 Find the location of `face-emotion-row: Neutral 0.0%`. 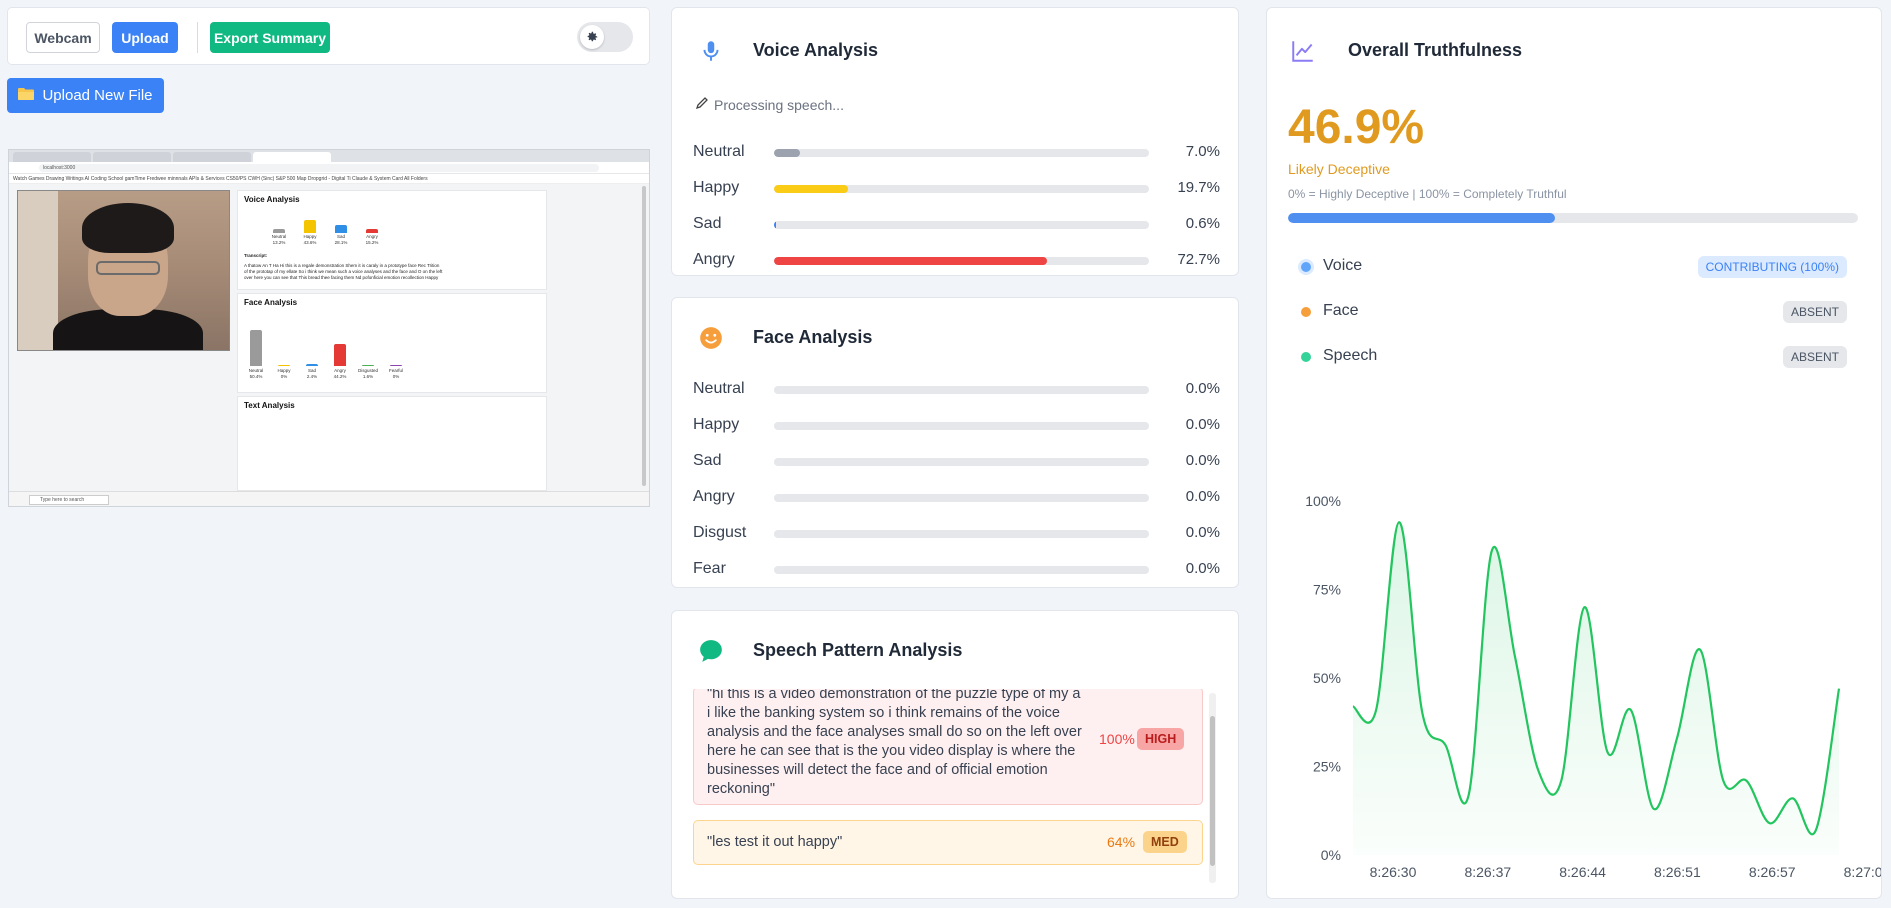

face-emotion-row: Neutral 0.0% is located at coordinates (958, 389).